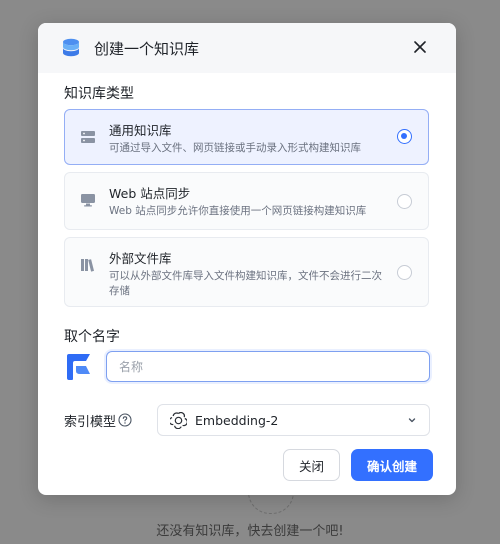 The width and height of the screenshot is (500, 544). I want to click on type-option-web-sync: Web 站点同步 Web 站点同步允许你直接使用一个网页链接构建知识库, so click(246, 201).